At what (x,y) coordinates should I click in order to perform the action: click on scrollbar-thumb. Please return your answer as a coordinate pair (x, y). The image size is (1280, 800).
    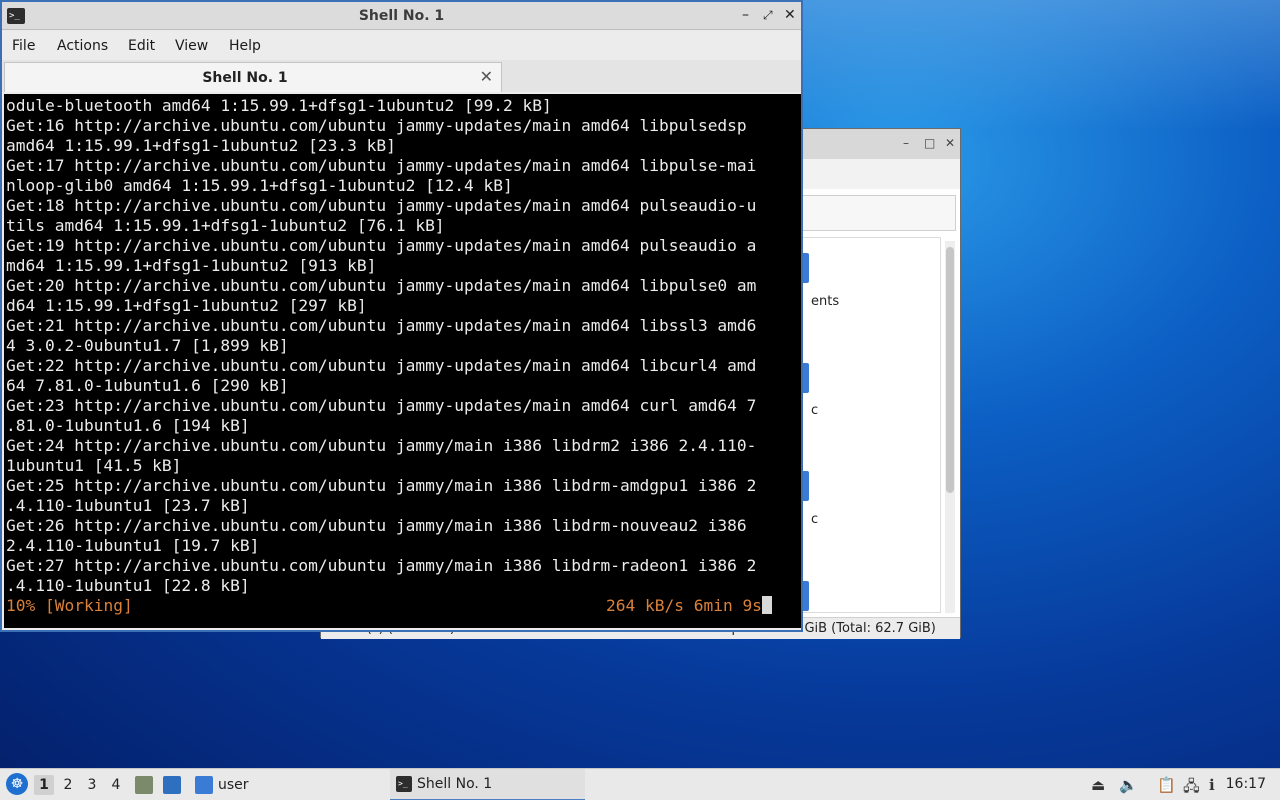
    Looking at the image, I should click on (950, 370).